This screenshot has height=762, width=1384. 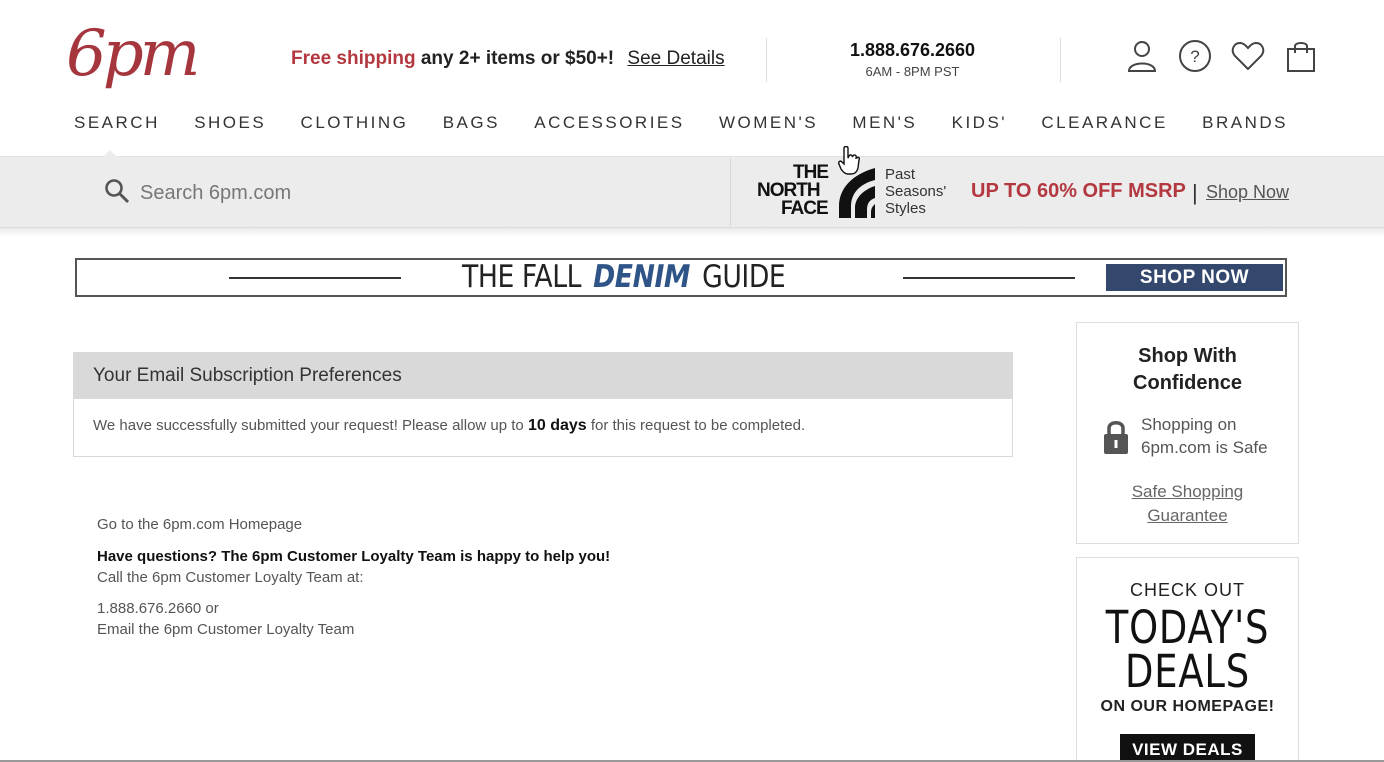 I want to click on guarantee-link-line1: Safe Shopping, so click(x=1187, y=492).